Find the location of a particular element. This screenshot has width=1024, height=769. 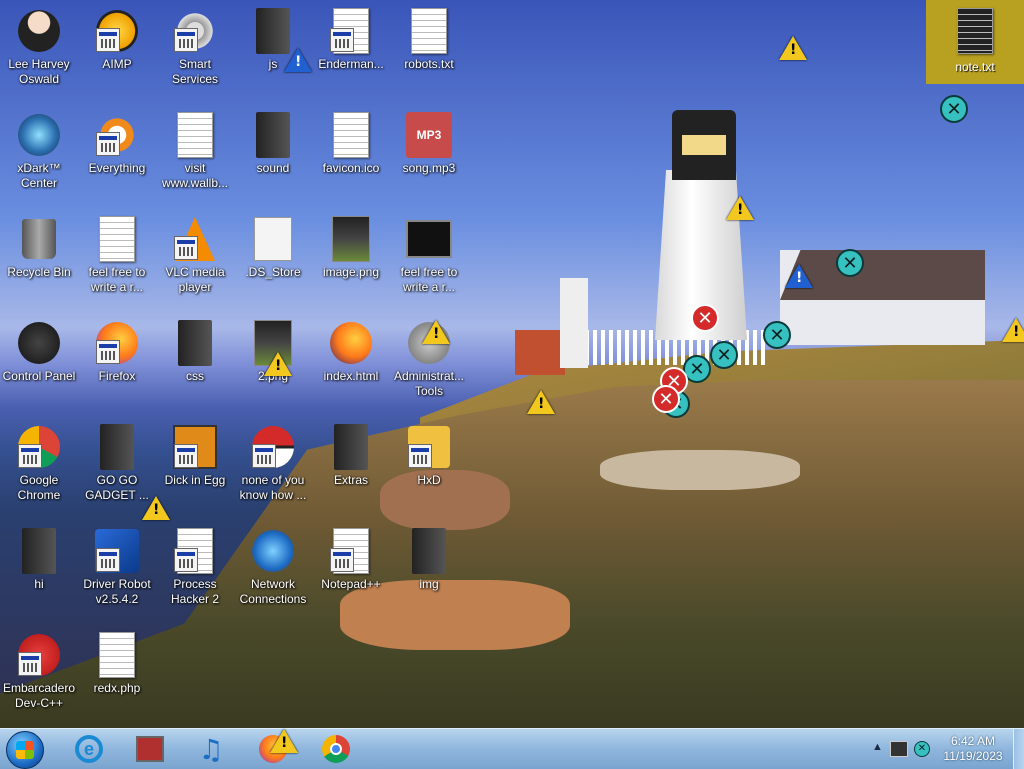

desktop-icon-label: HxD is located at coordinates (429, 480).